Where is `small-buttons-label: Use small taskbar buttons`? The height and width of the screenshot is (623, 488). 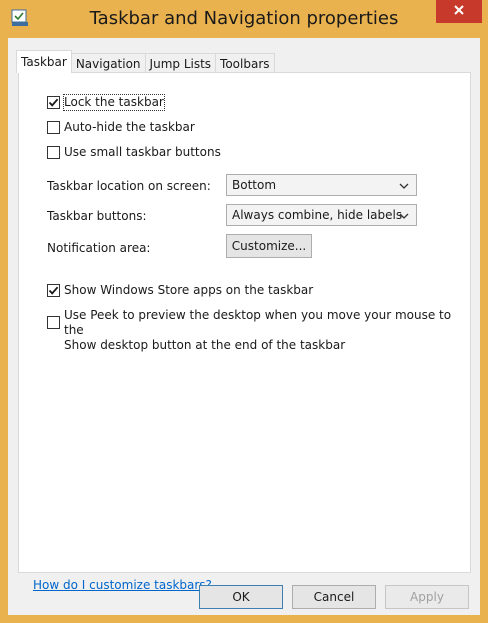 small-buttons-label: Use small taskbar buttons is located at coordinates (142, 152).